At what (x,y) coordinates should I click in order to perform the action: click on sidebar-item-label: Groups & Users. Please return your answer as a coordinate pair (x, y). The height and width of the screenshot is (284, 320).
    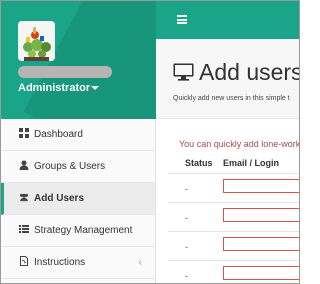
    Looking at the image, I should click on (70, 166).